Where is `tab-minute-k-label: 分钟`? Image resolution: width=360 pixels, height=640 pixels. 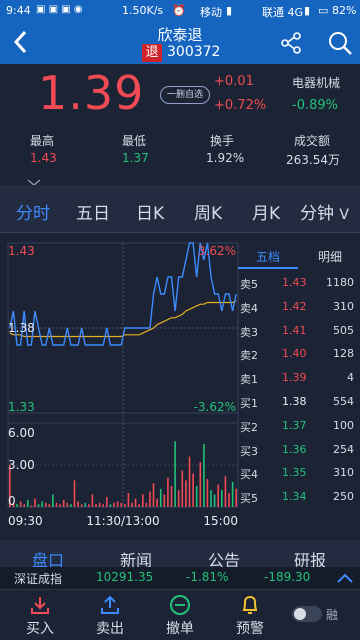 tab-minute-k-label: 分钟 is located at coordinates (317, 214).